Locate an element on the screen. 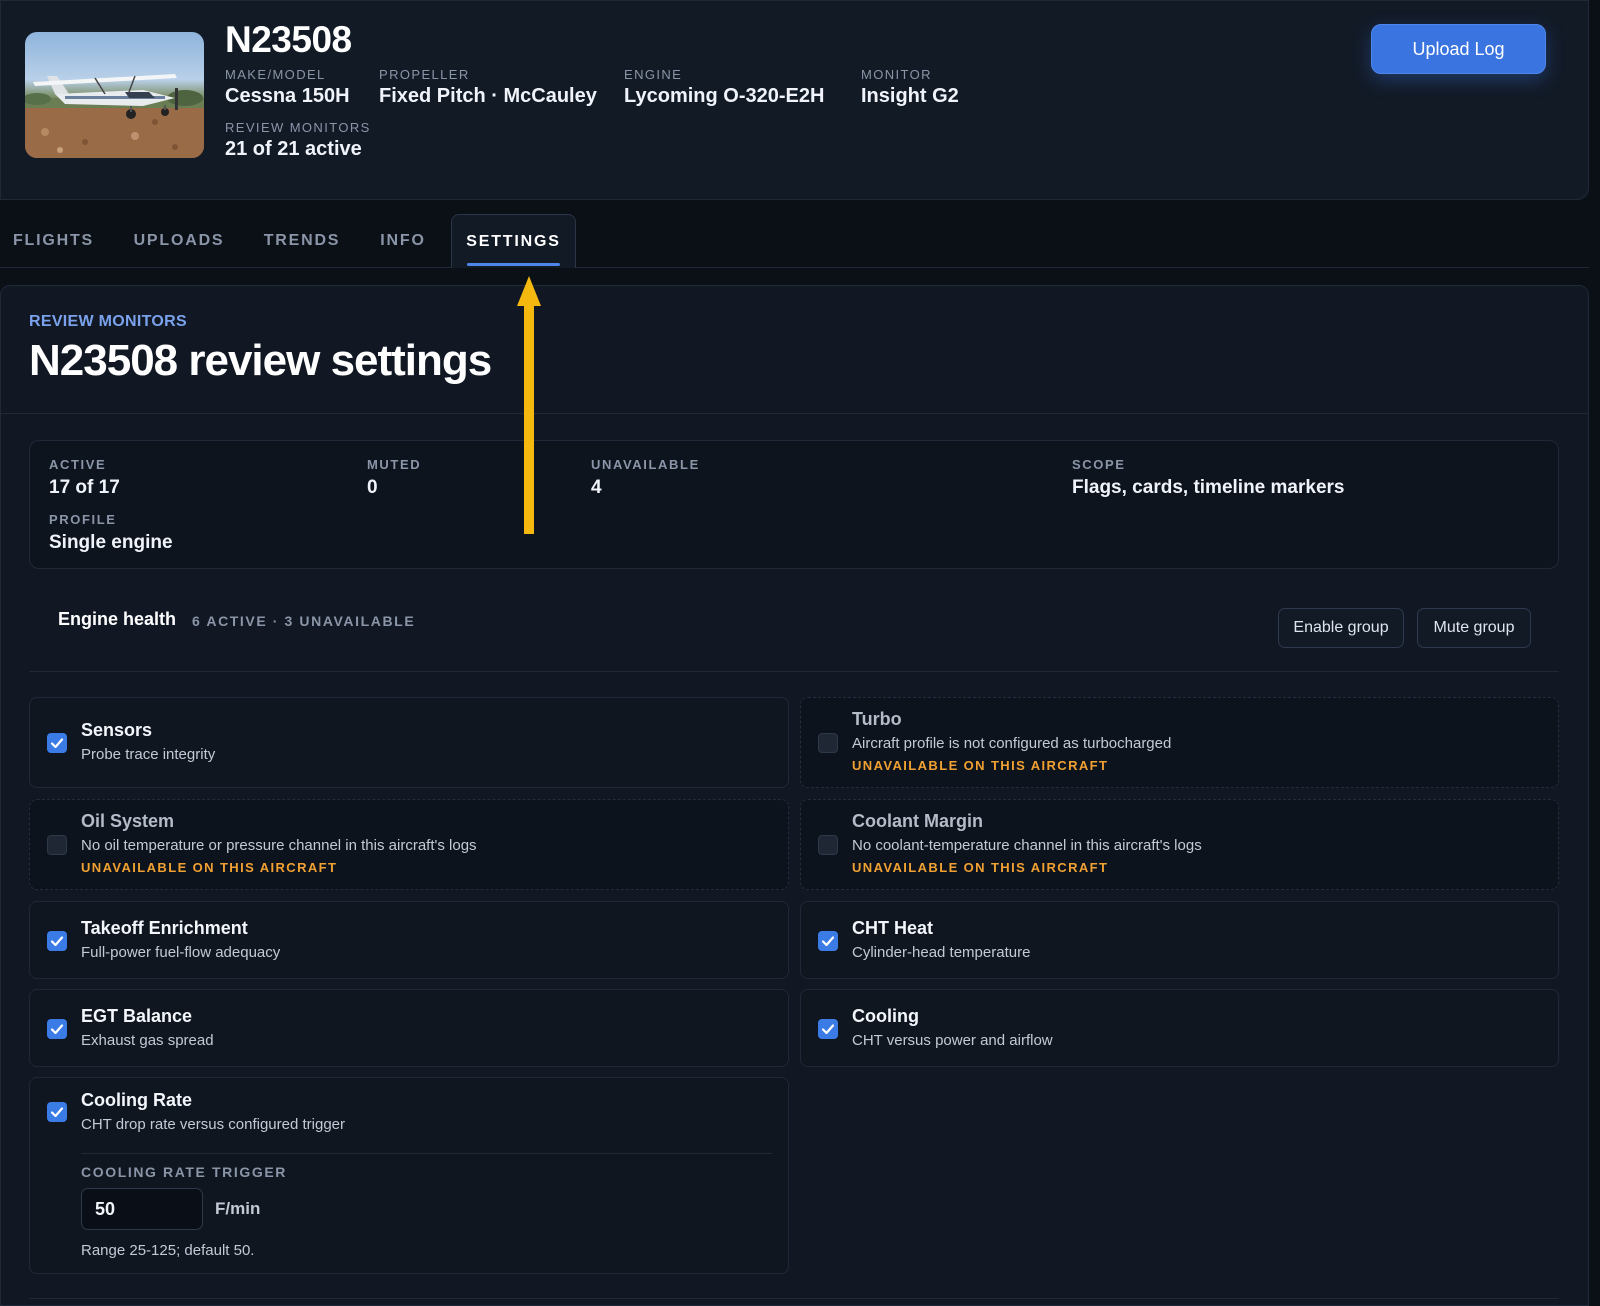 The width and height of the screenshot is (1600, 1306). make-model-label: MAKE/MODEL is located at coordinates (275, 74).